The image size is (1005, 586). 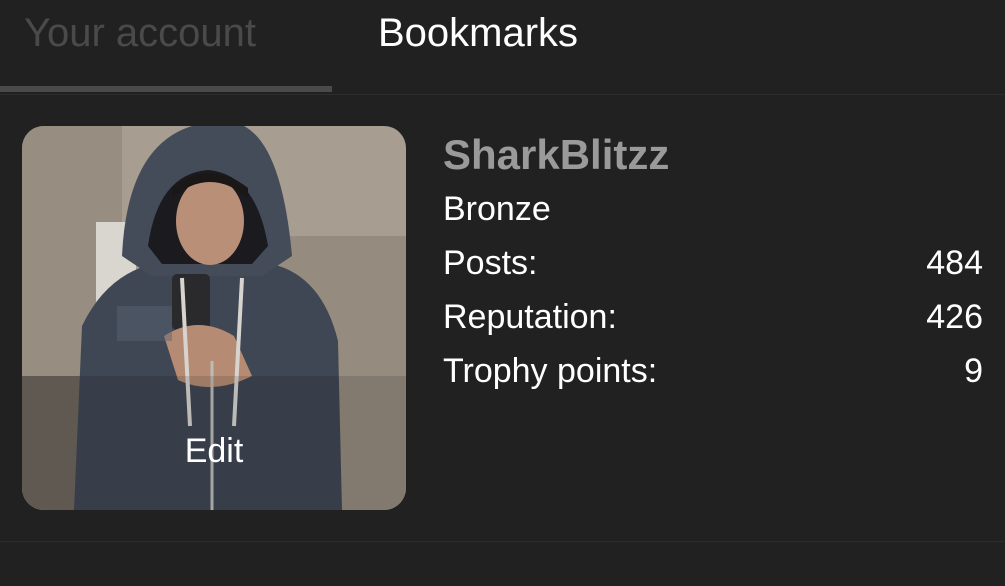 What do you see at coordinates (490, 263) in the screenshot?
I see `posts-label: Posts:` at bounding box center [490, 263].